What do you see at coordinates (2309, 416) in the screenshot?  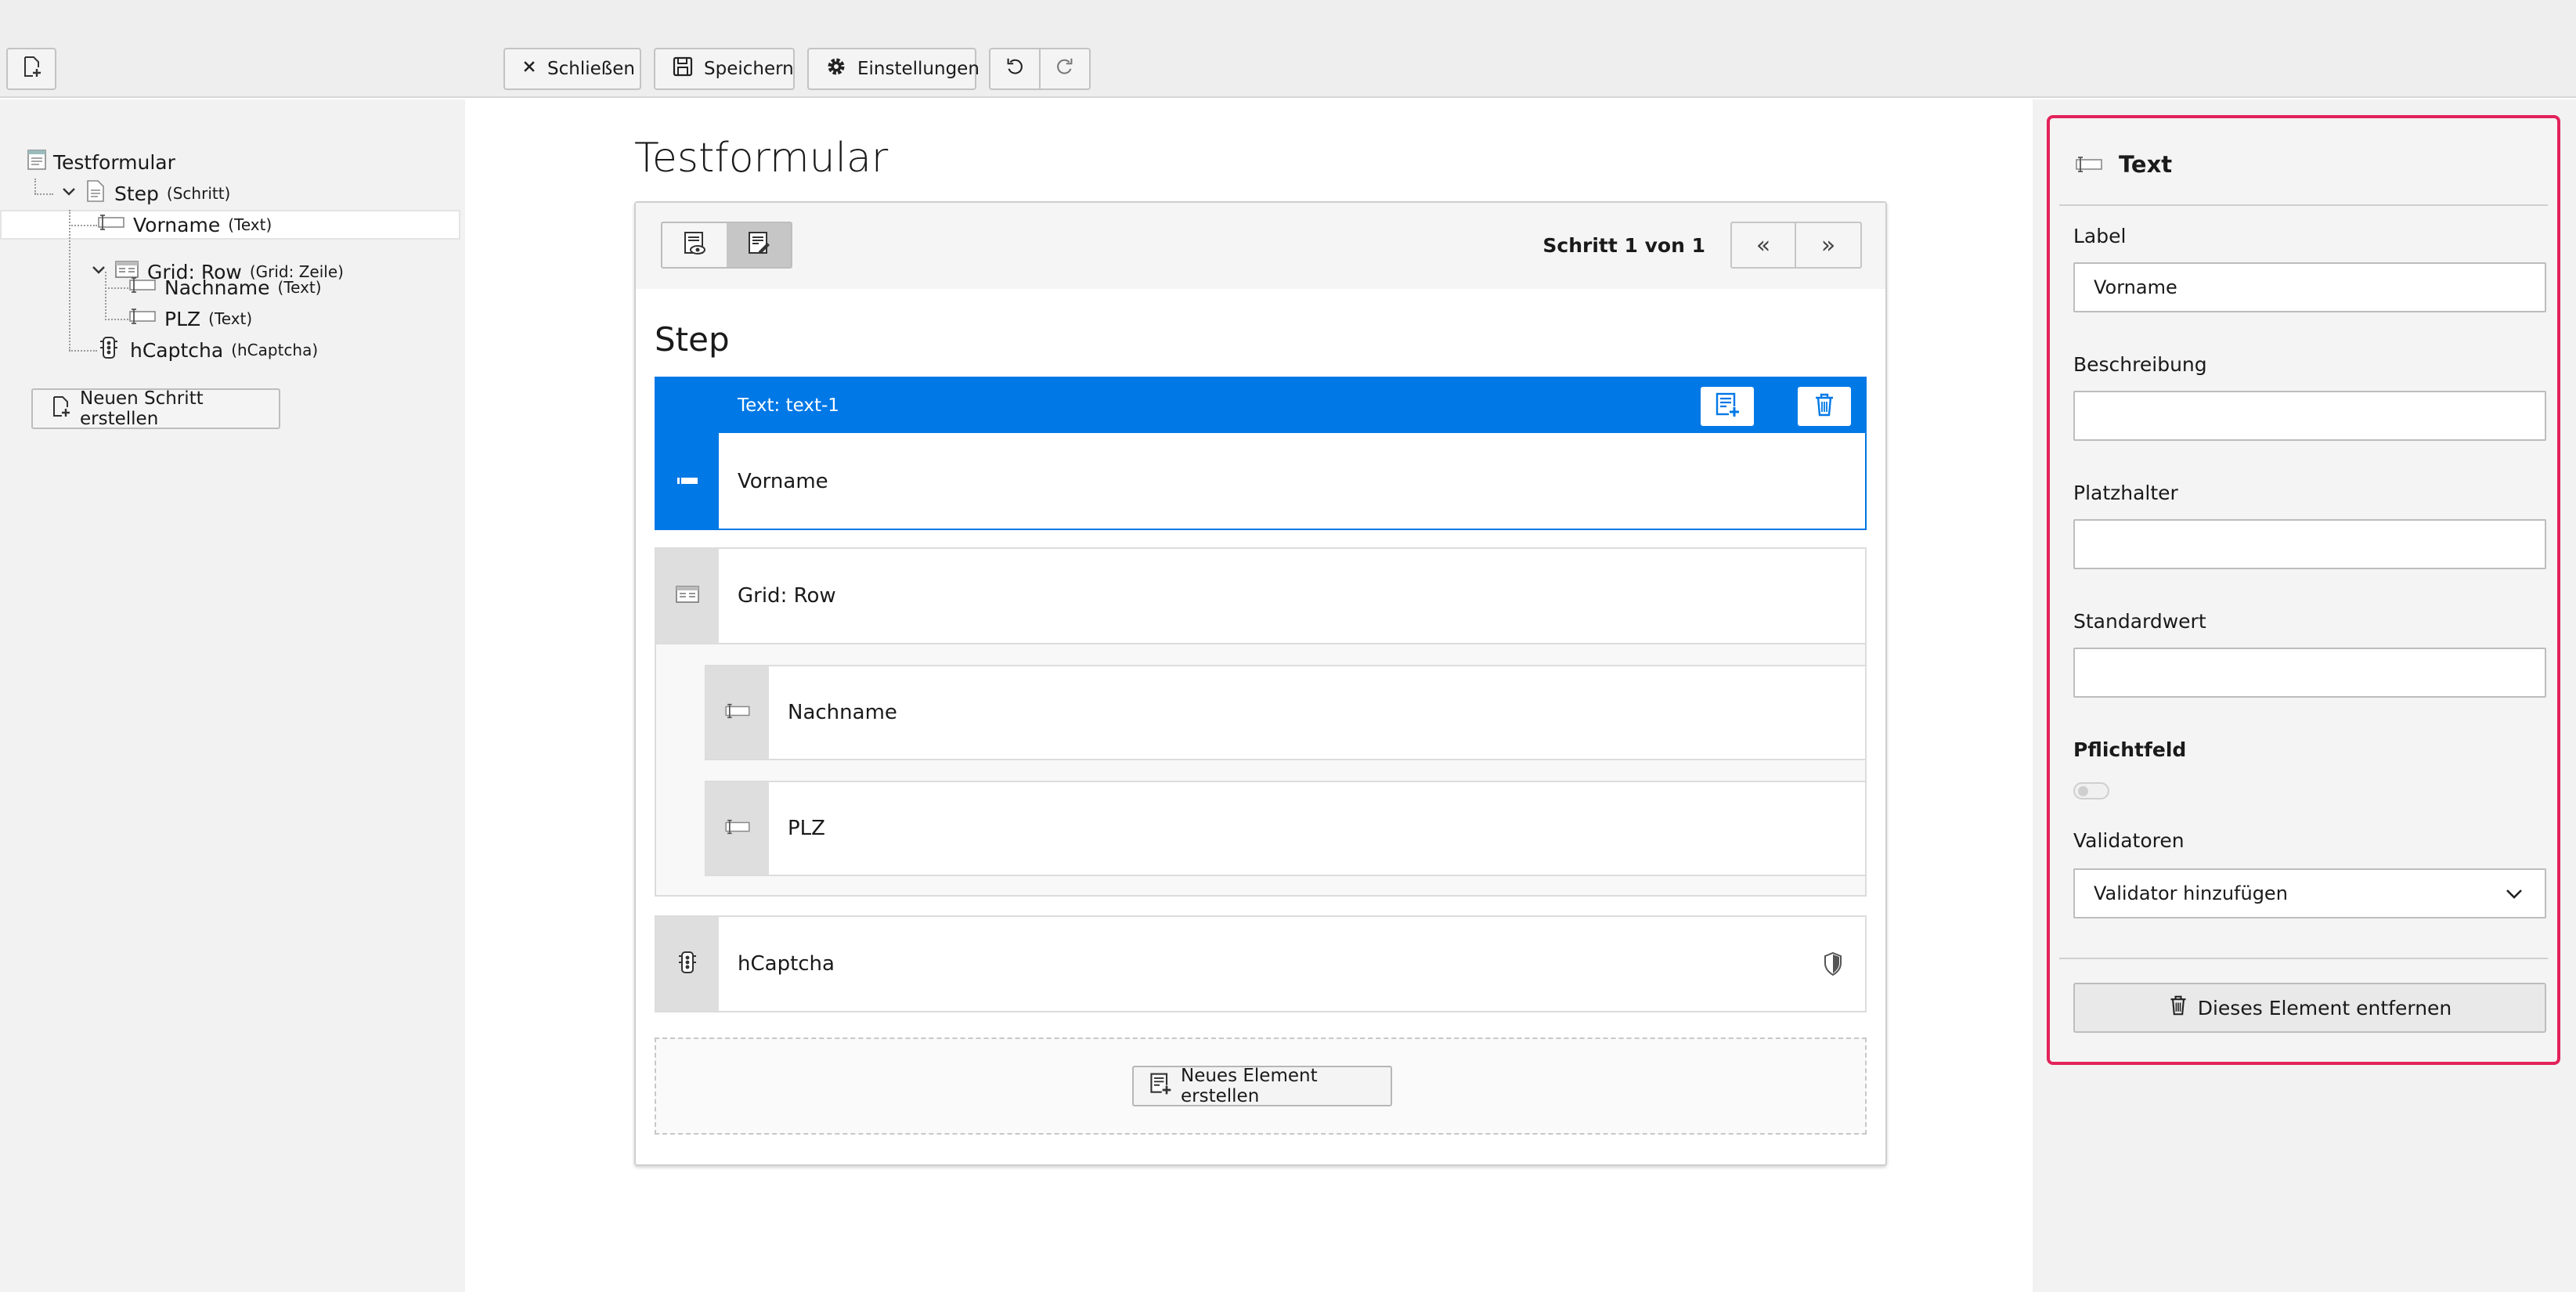 I see `description-input` at bounding box center [2309, 416].